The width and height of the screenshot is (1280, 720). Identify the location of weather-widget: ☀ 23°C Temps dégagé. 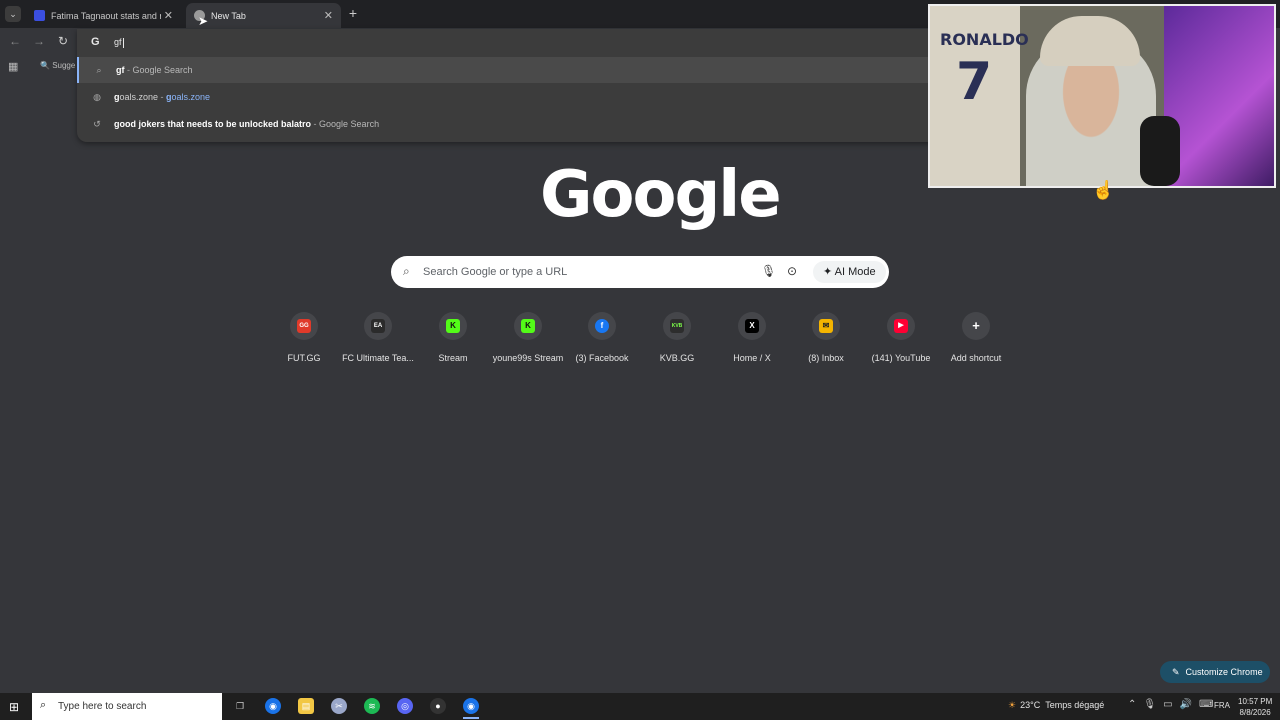
(1056, 705).